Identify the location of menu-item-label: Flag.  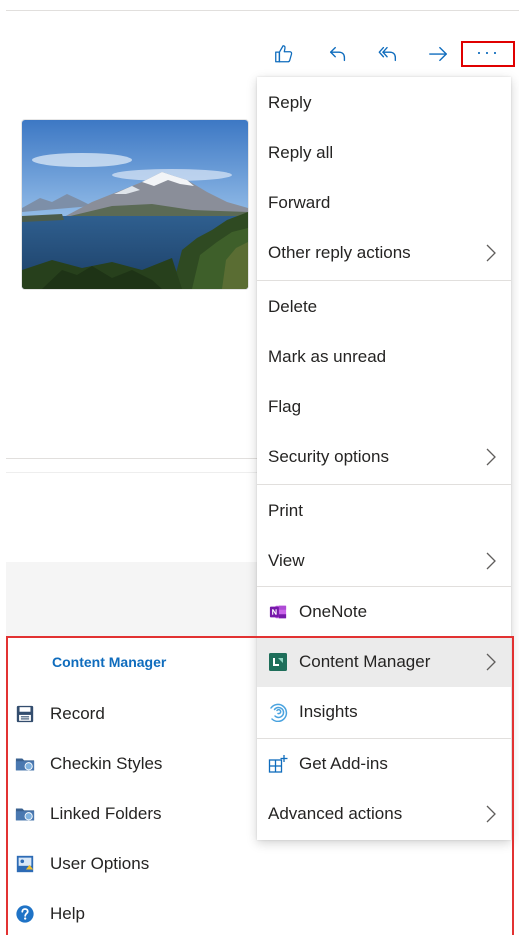
(285, 406).